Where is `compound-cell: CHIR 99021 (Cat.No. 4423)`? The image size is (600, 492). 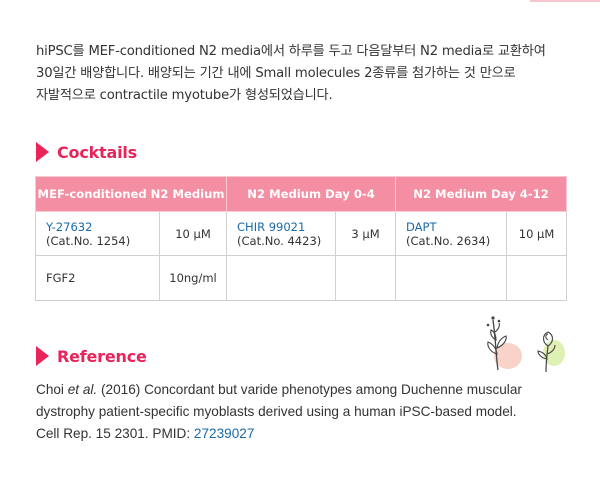 compound-cell: CHIR 99021 (Cat.No. 4423) is located at coordinates (281, 233).